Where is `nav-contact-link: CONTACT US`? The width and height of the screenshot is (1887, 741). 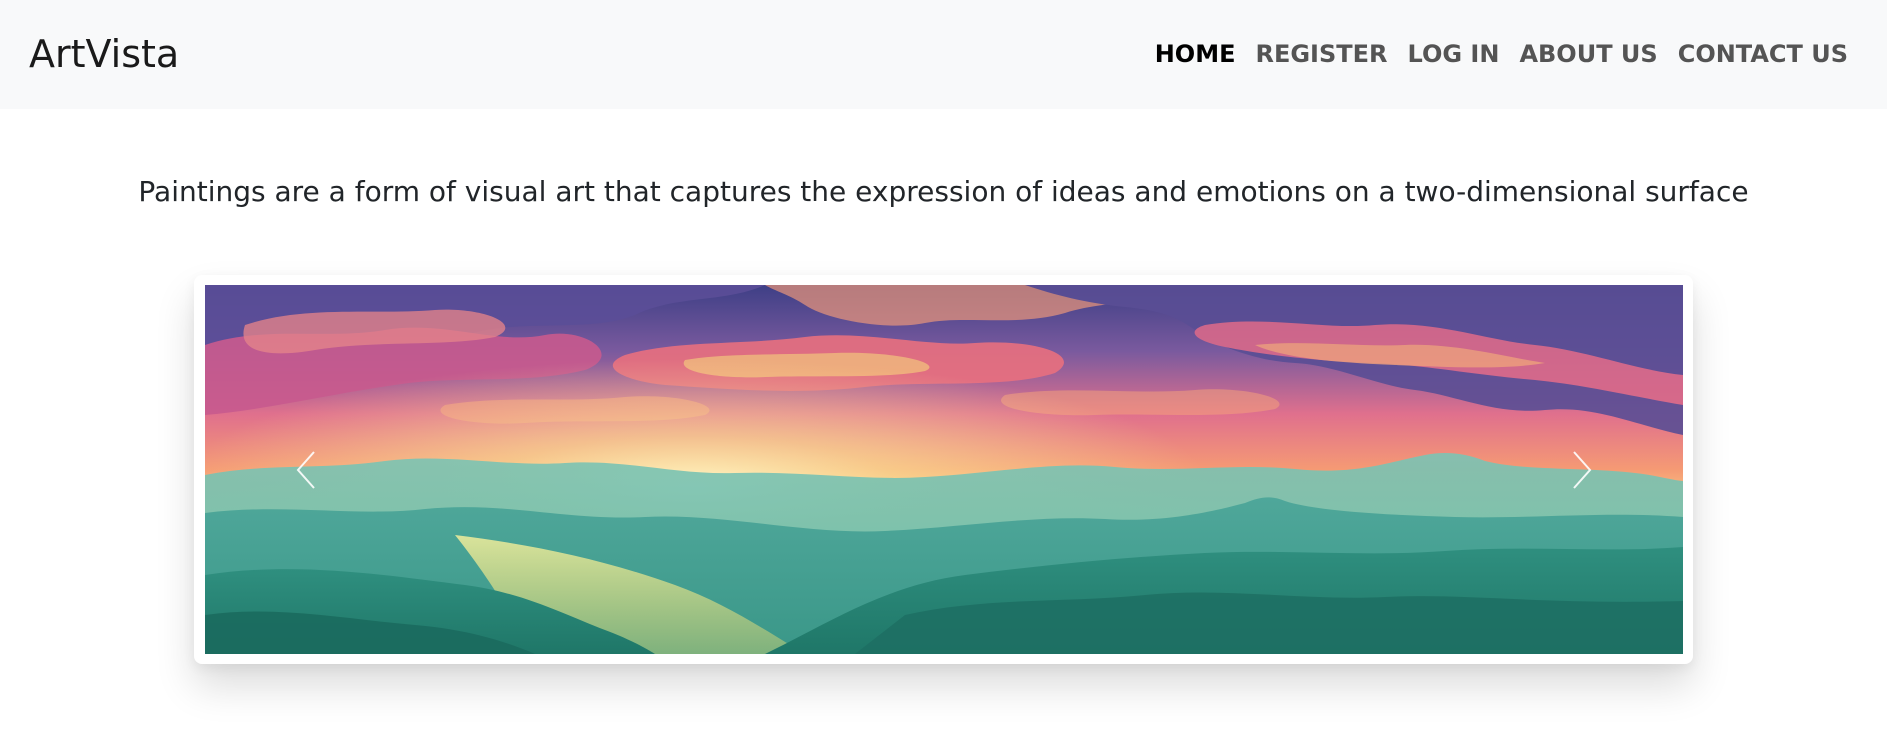 nav-contact-link: CONTACT US is located at coordinates (1763, 54).